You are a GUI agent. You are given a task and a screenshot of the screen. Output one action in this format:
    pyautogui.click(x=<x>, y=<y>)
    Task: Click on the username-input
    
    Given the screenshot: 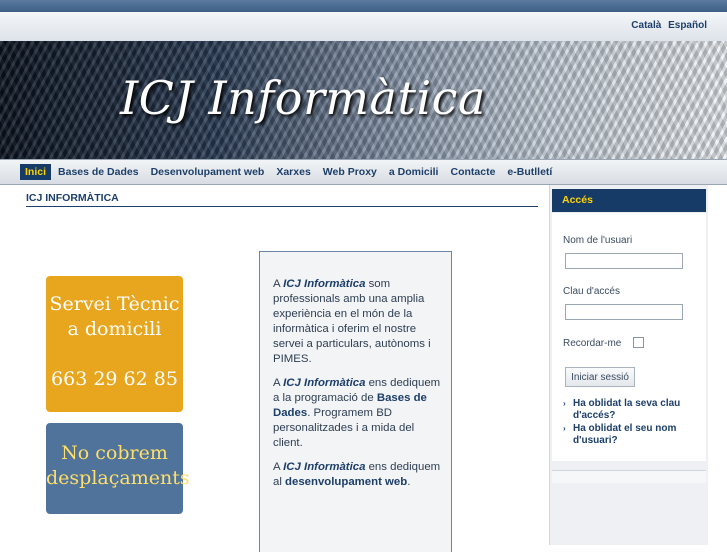 What is the action you would take?
    pyautogui.click(x=624, y=261)
    